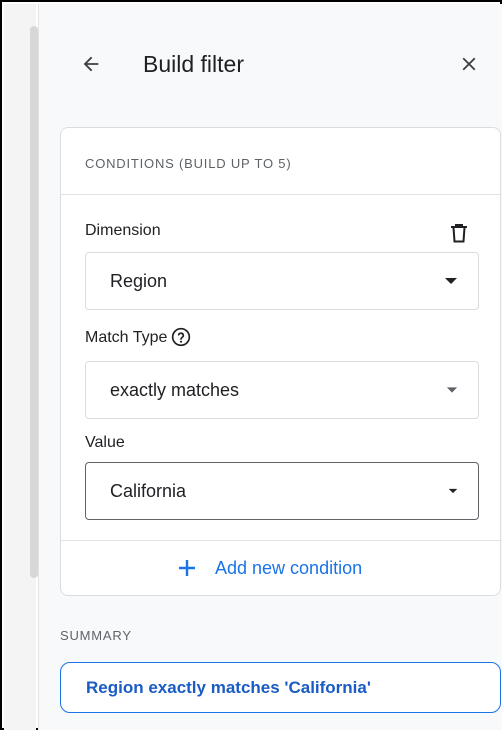 The width and height of the screenshot is (502, 730). What do you see at coordinates (175, 389) in the screenshot?
I see `match-type-value: exactly matches` at bounding box center [175, 389].